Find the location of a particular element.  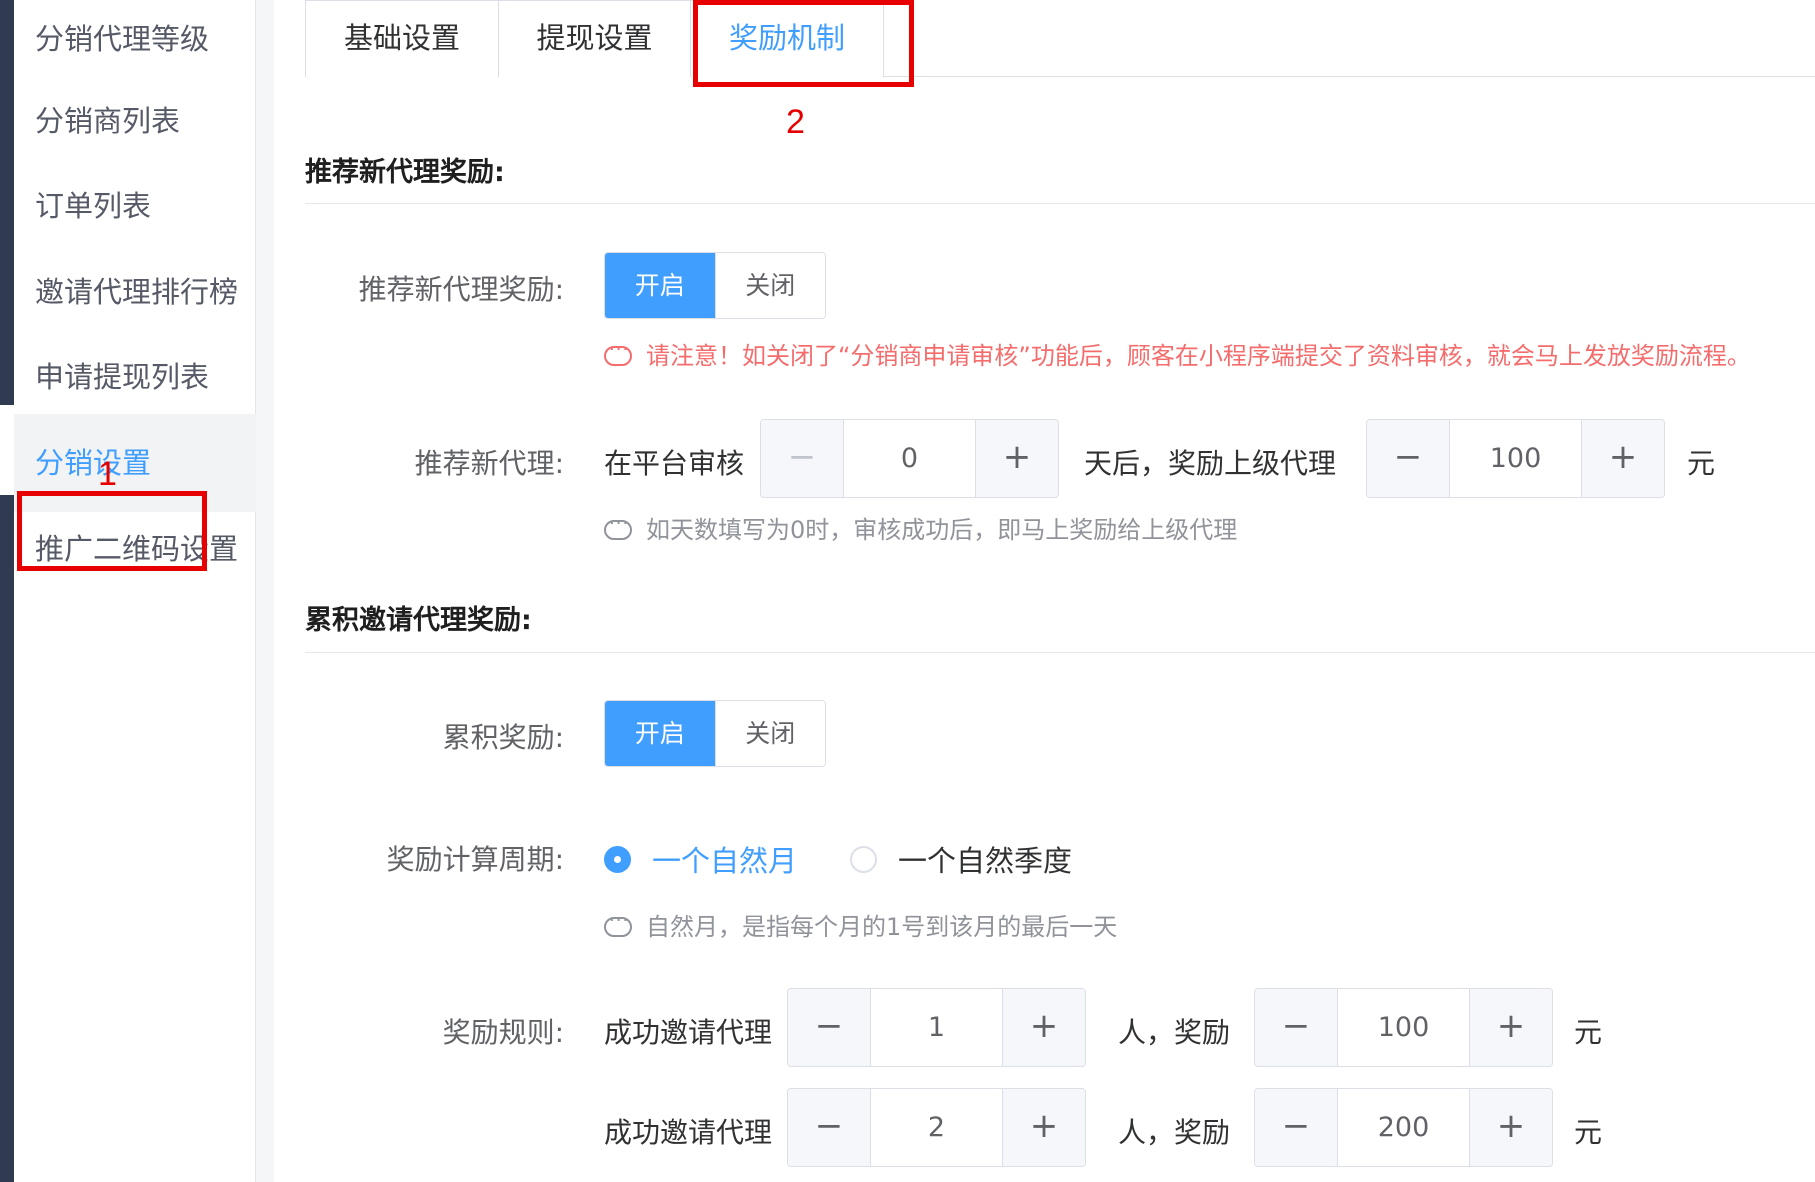

review-prefix-text: 在平台审核 is located at coordinates (674, 463).